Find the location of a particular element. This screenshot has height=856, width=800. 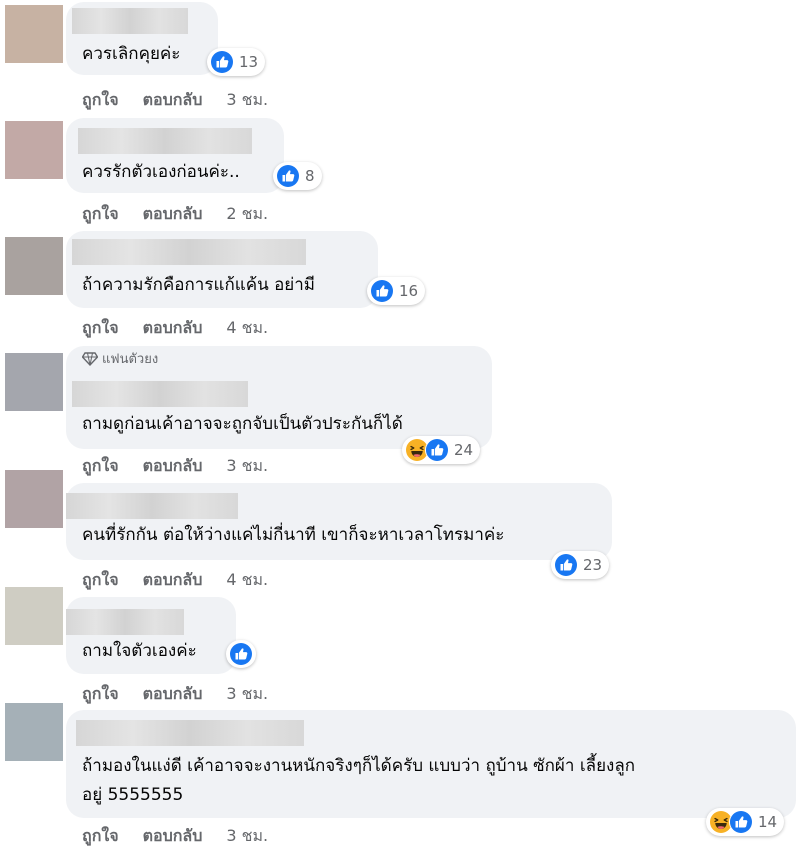

reaction-count: 14 is located at coordinates (768, 822).